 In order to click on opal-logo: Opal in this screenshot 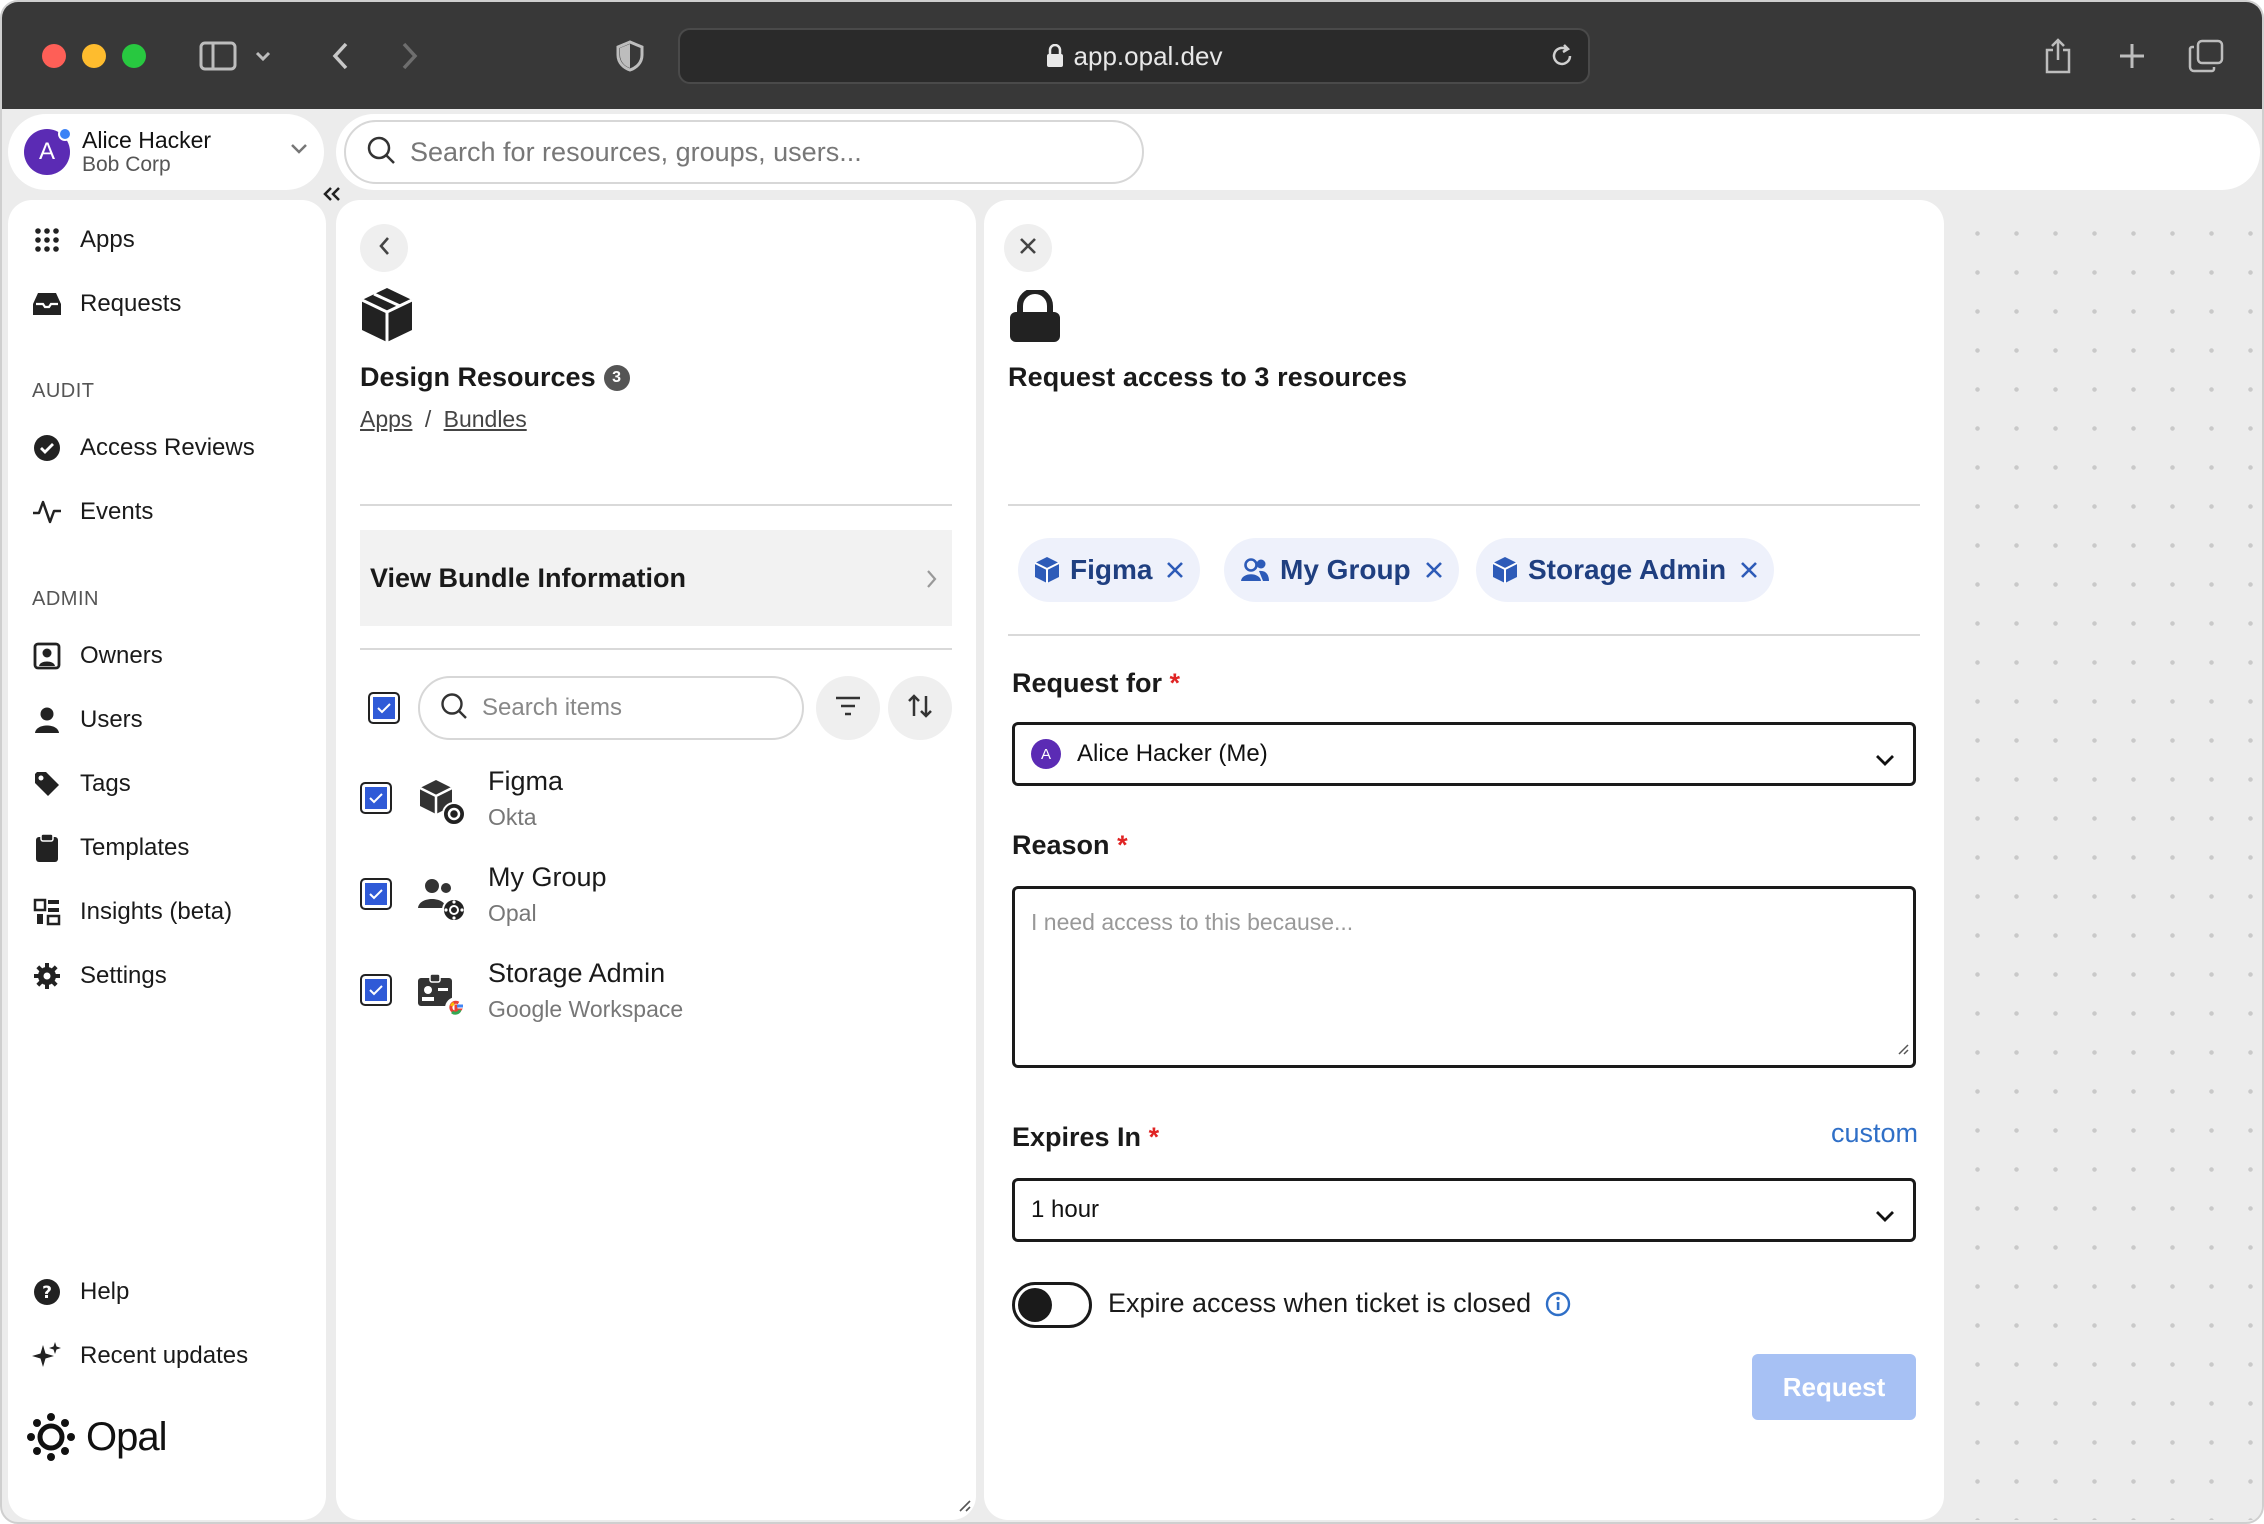, I will do `click(96, 1437)`.